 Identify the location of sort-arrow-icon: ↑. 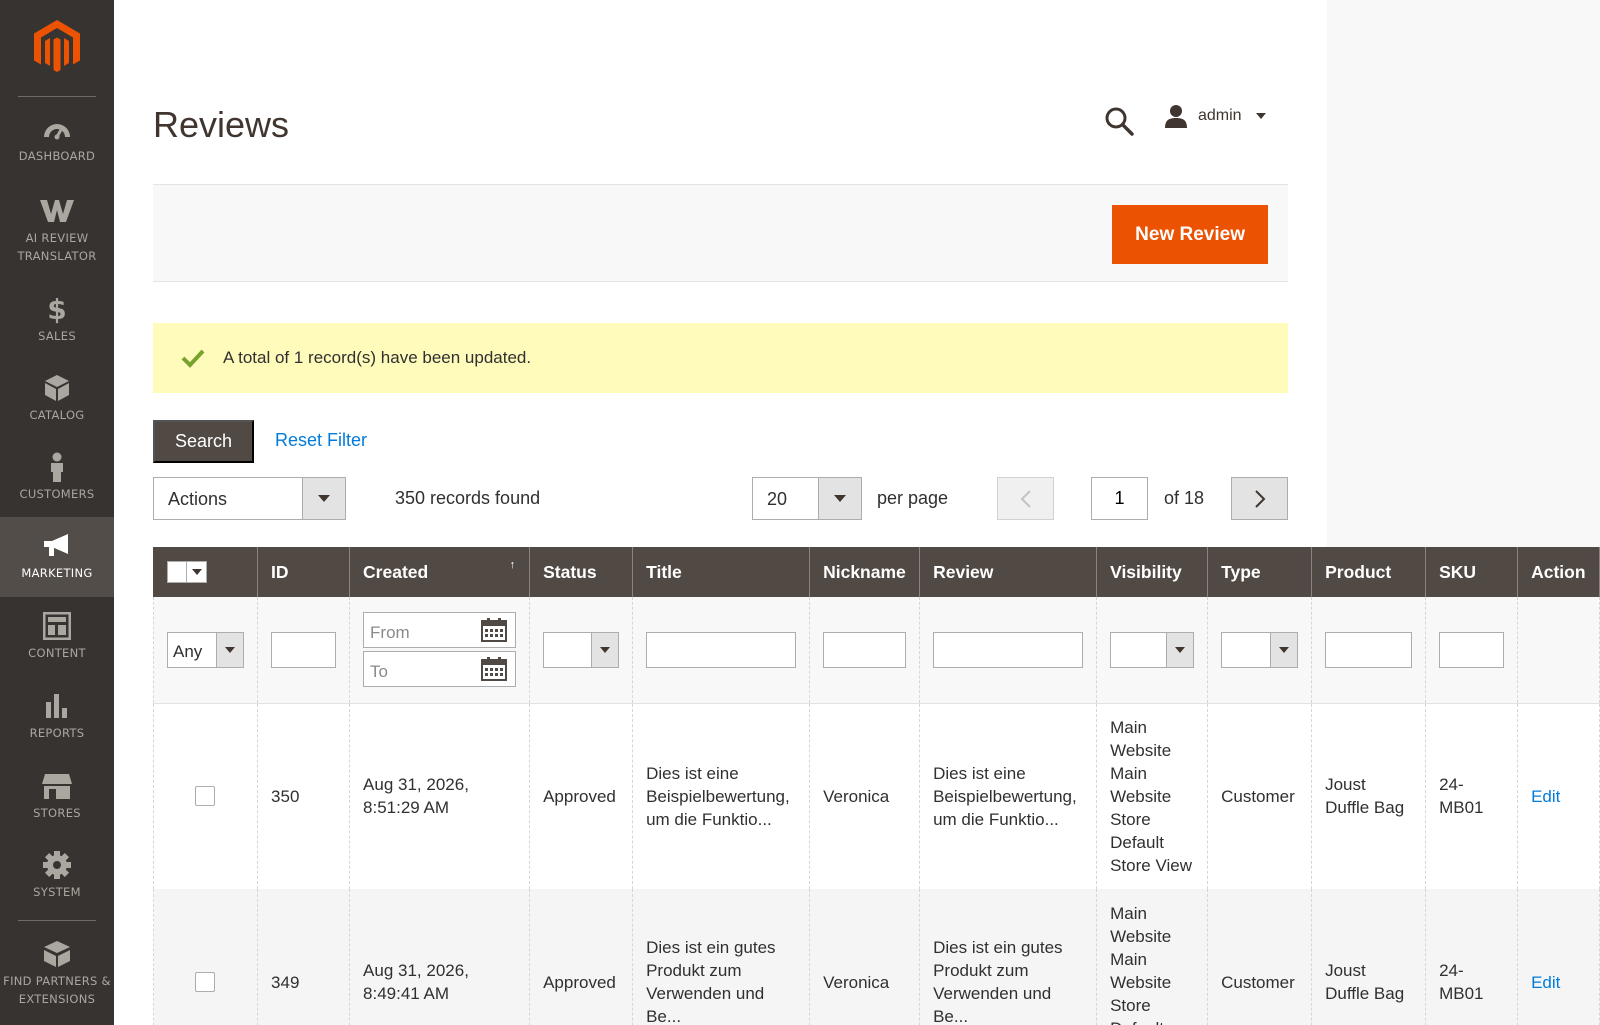
(512, 565).